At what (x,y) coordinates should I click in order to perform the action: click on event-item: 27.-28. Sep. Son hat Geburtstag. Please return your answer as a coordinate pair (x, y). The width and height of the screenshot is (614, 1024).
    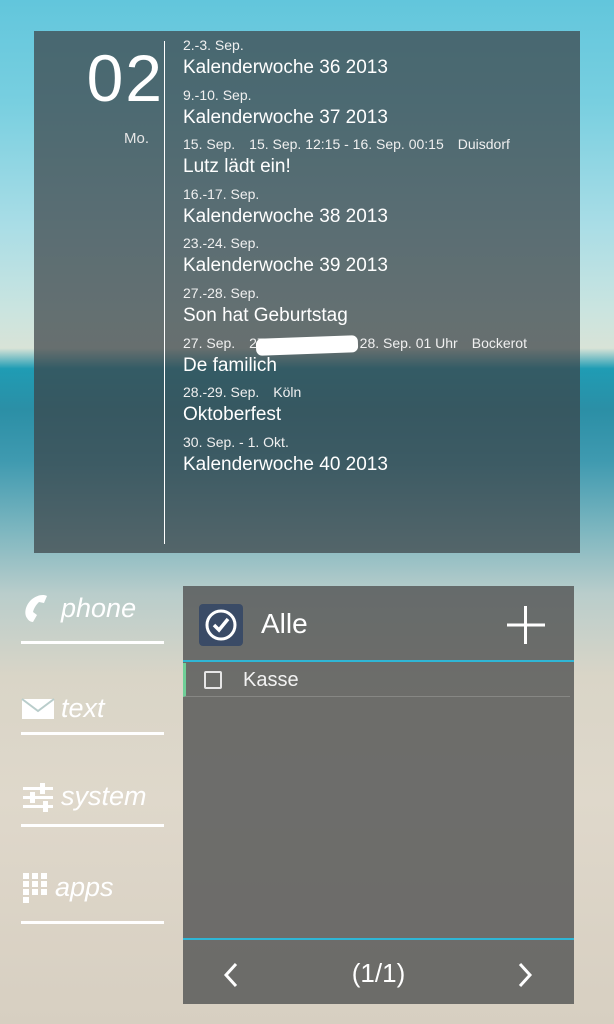
    Looking at the image, I should click on (379, 310).